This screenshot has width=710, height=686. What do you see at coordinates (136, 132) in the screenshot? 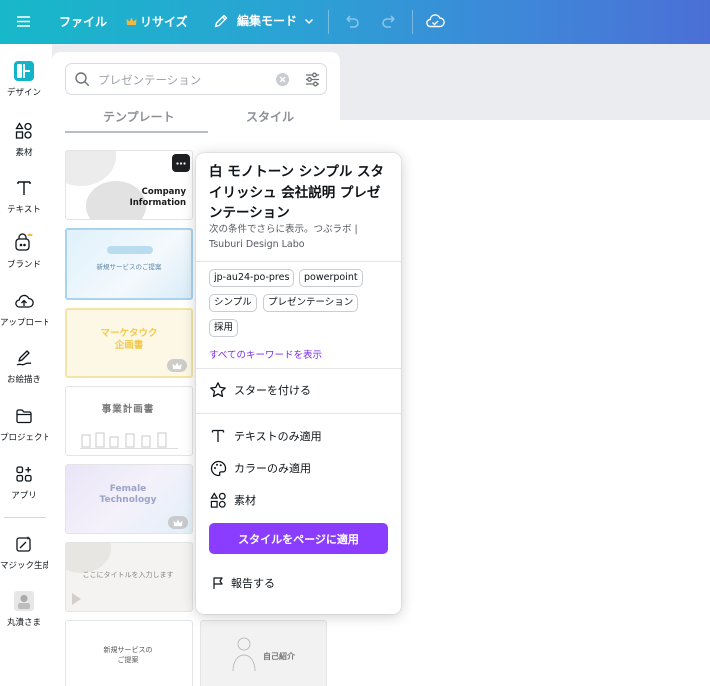
I see `active-tab-indicator` at bounding box center [136, 132].